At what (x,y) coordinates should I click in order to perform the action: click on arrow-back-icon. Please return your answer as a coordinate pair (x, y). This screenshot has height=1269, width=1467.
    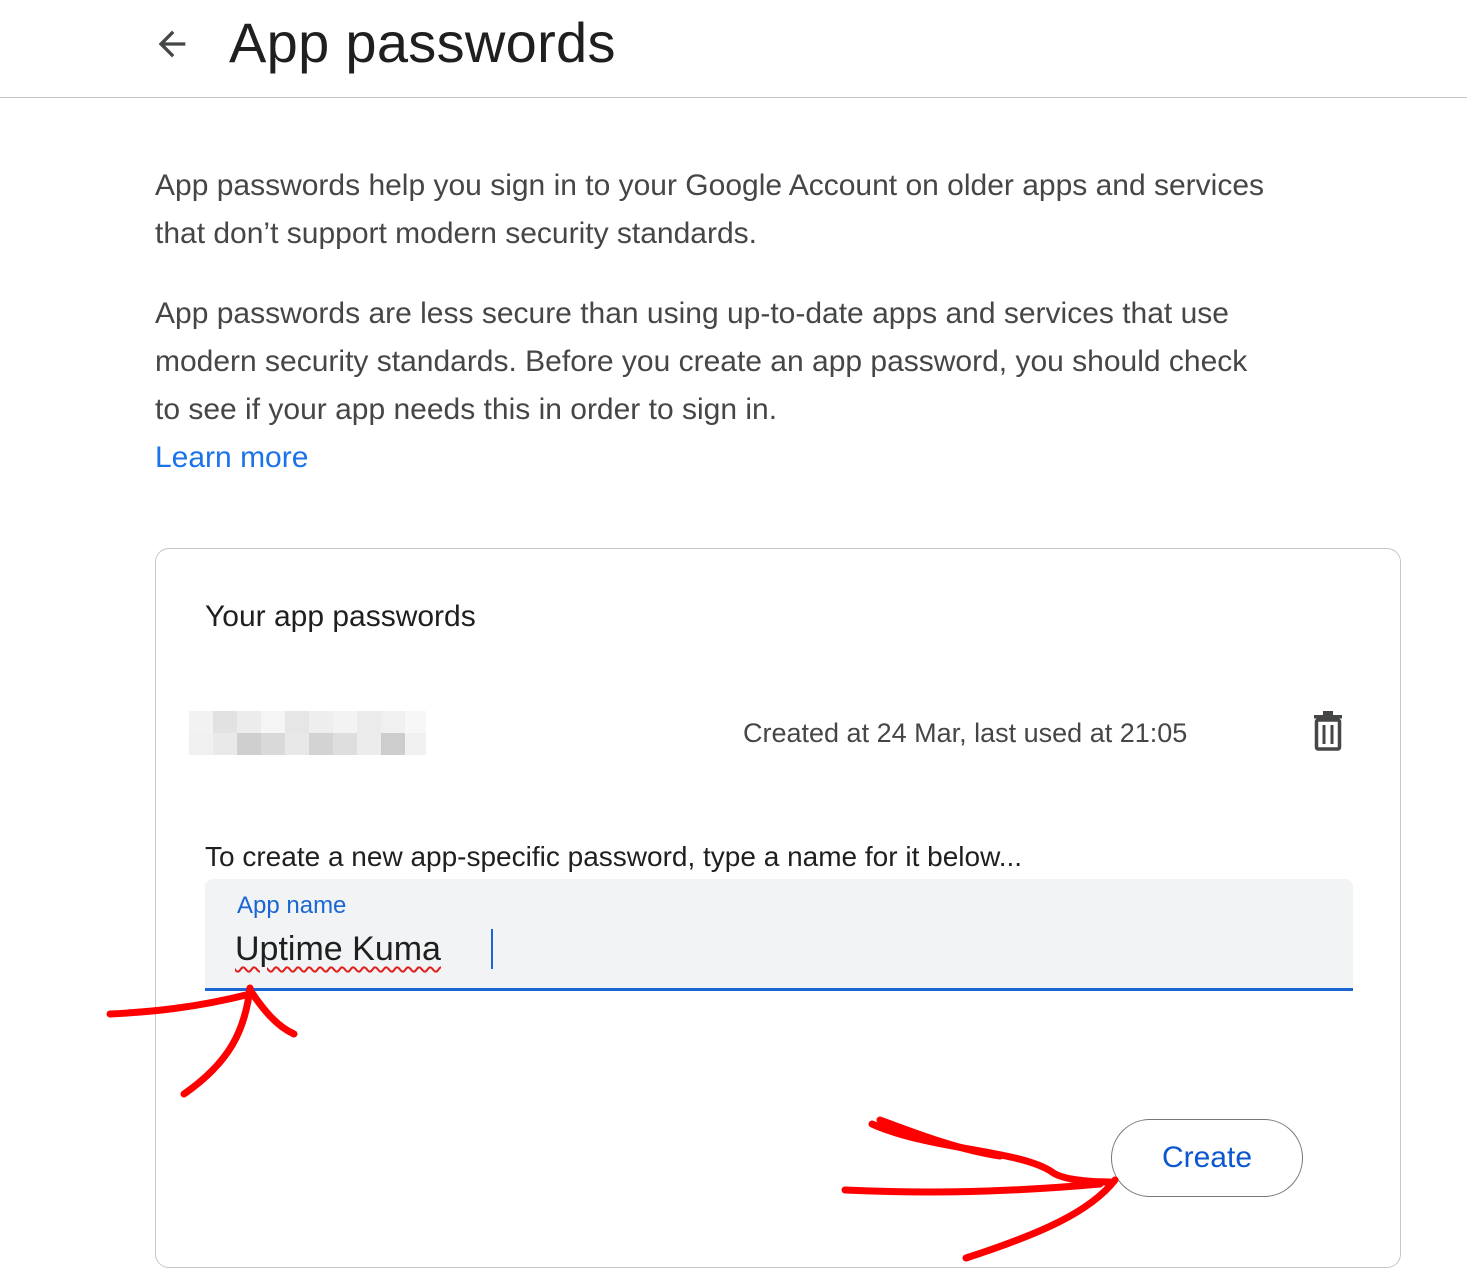
    Looking at the image, I should click on (172, 44).